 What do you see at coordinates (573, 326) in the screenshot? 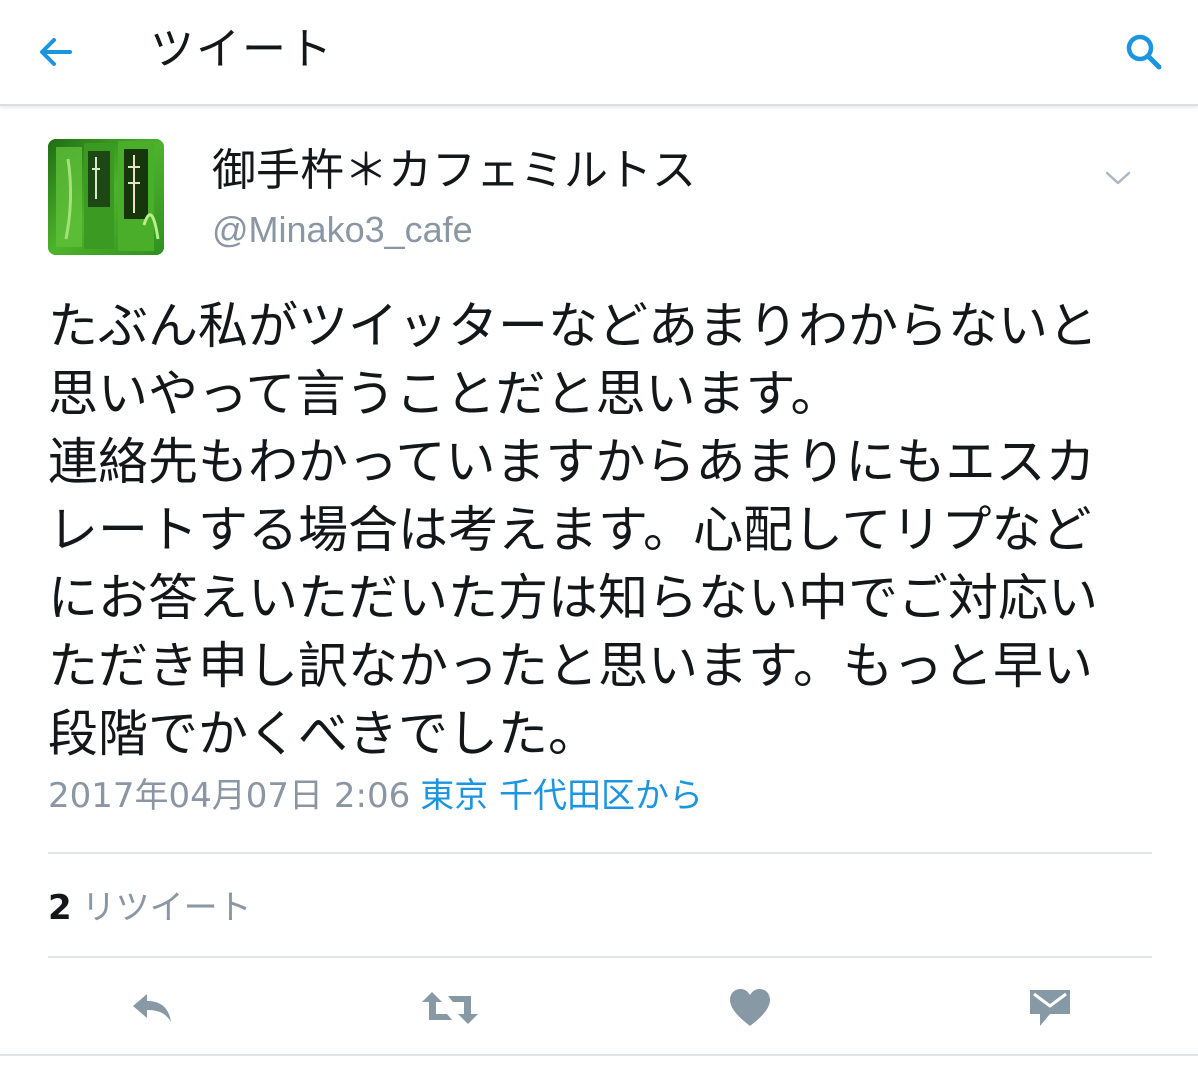
I see `tweet-text-line: たぶん私がツイッターなどあまりわからないと` at bounding box center [573, 326].